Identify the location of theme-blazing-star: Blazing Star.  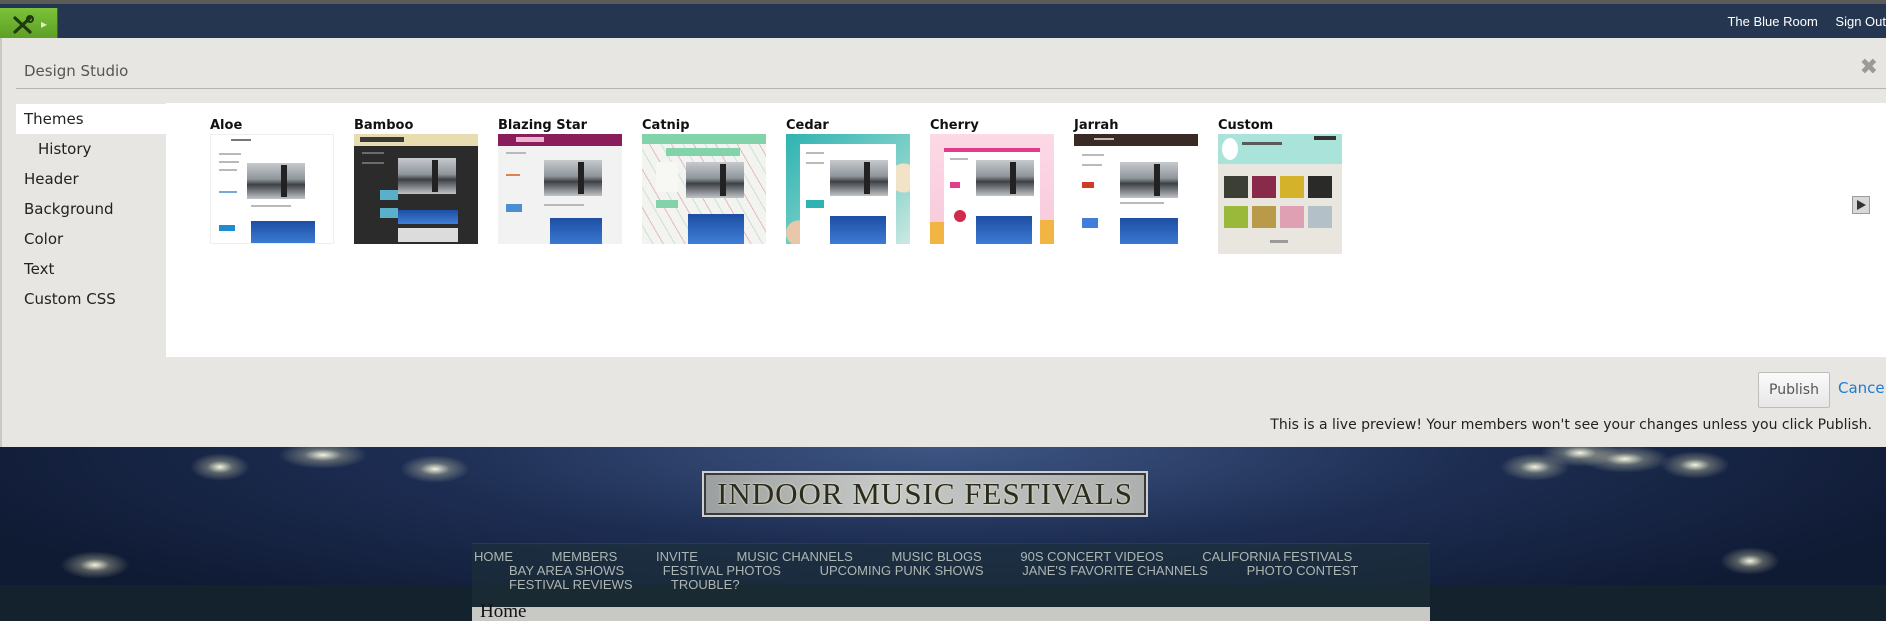
(560, 180).